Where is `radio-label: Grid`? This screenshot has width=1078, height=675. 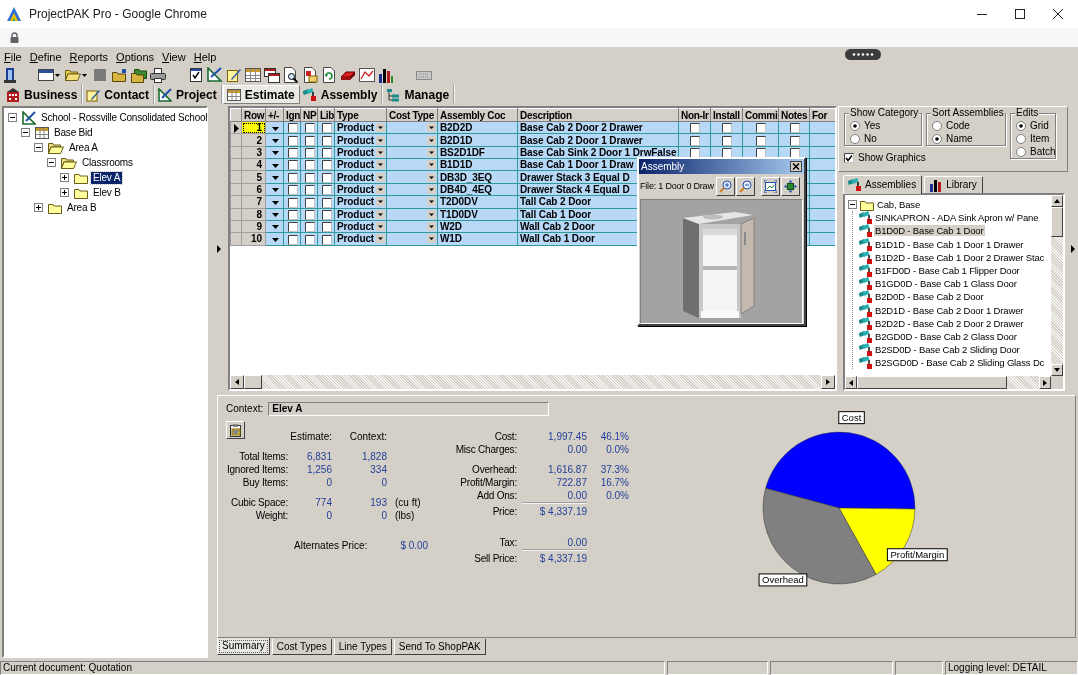
radio-label: Grid is located at coordinates (1039, 125).